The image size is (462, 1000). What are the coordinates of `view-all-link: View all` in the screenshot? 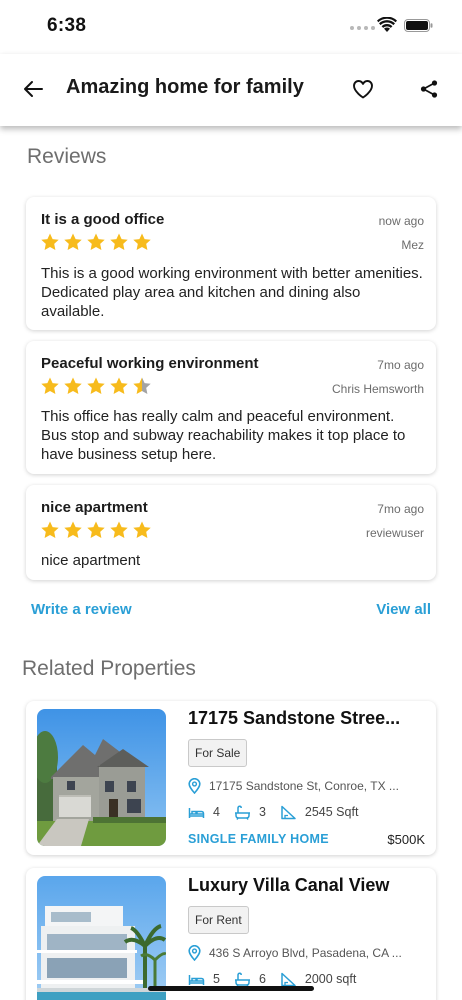 It's located at (403, 609).